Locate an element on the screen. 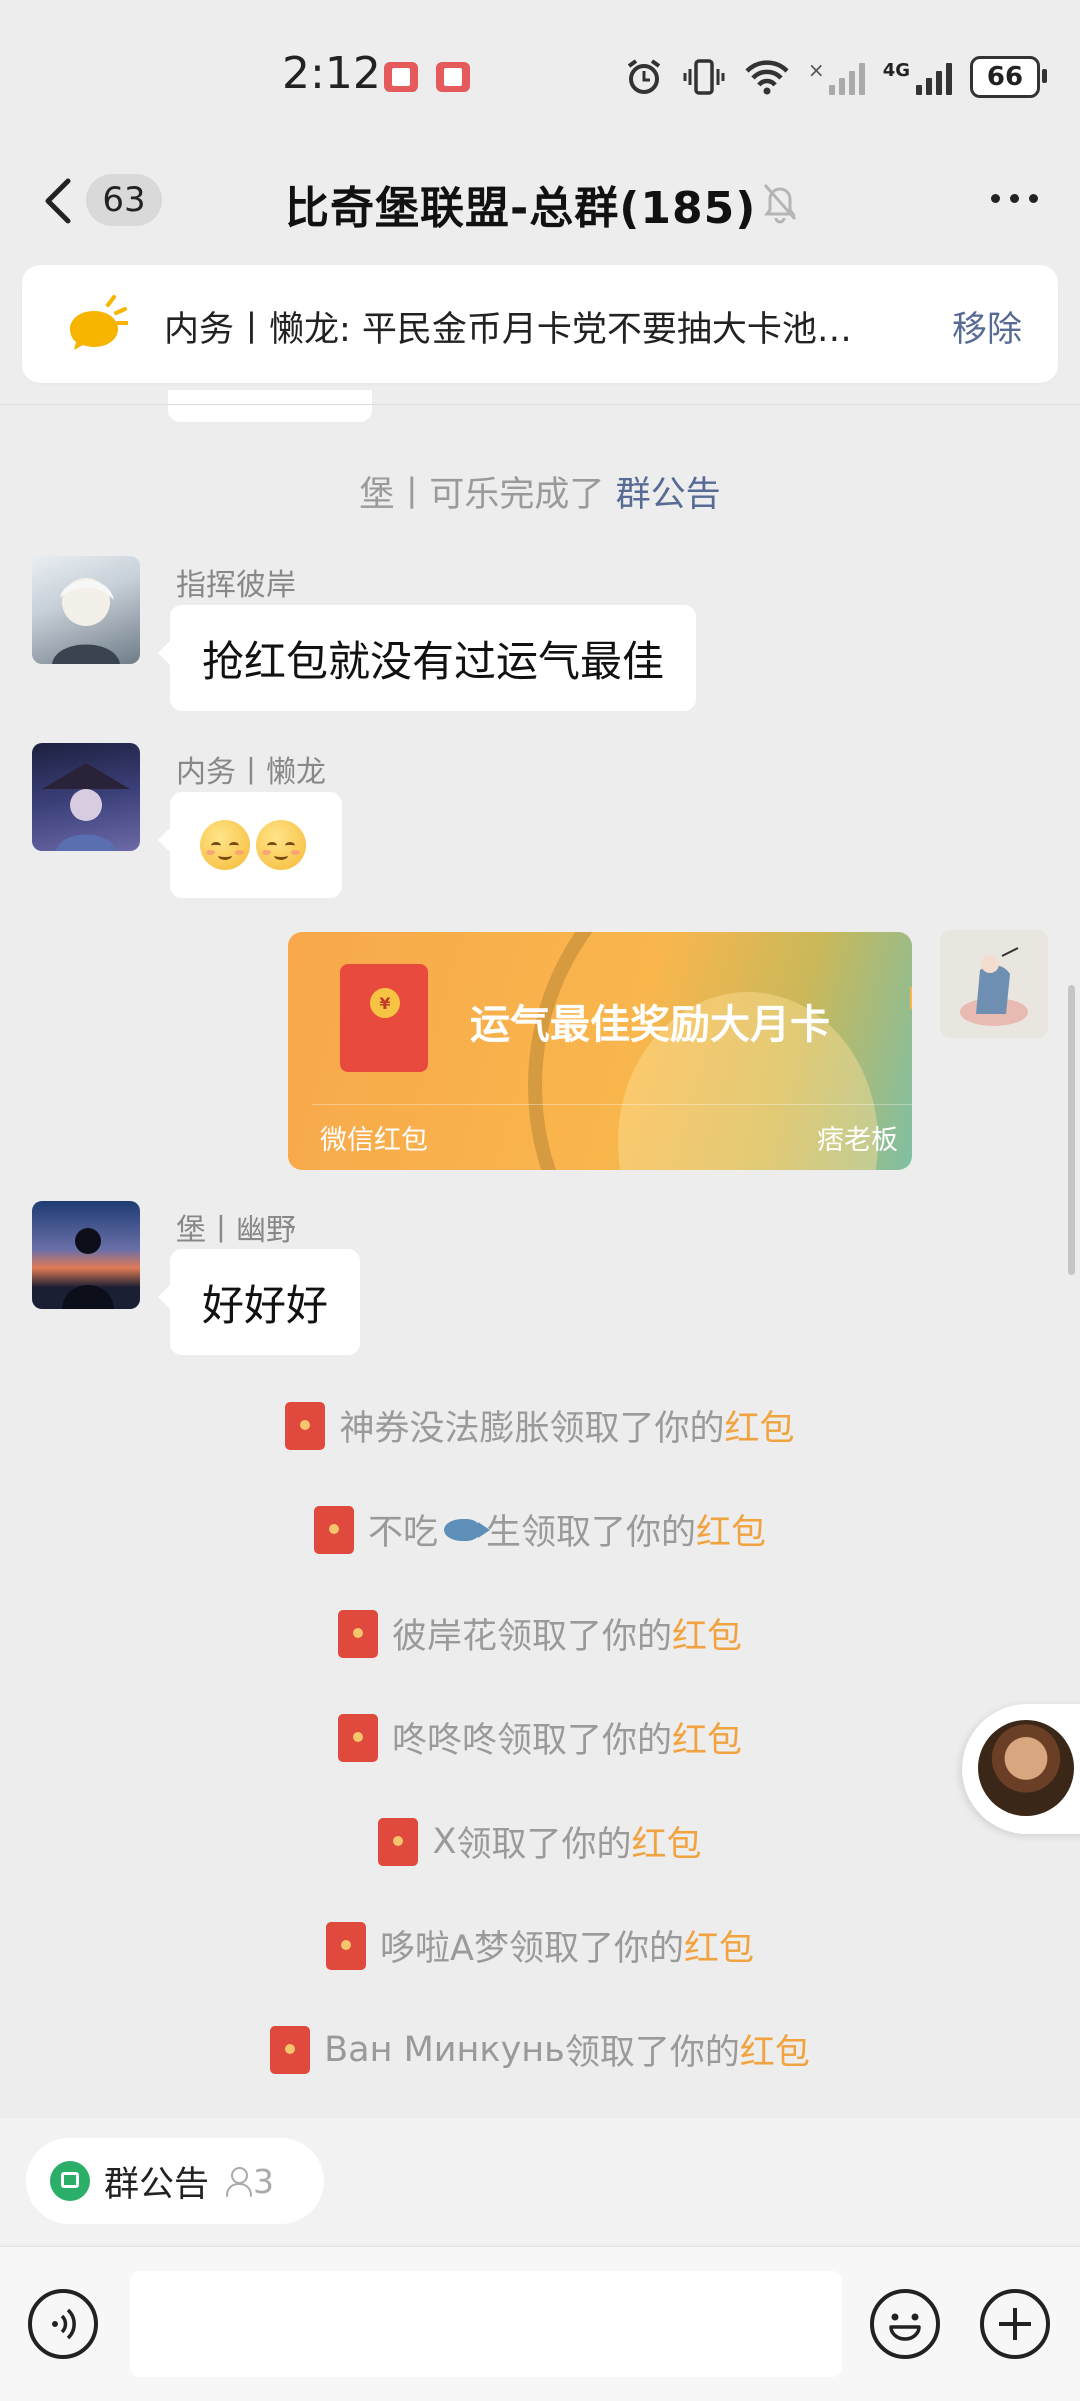  sender-name: 内务丨懒龙 is located at coordinates (251, 772).